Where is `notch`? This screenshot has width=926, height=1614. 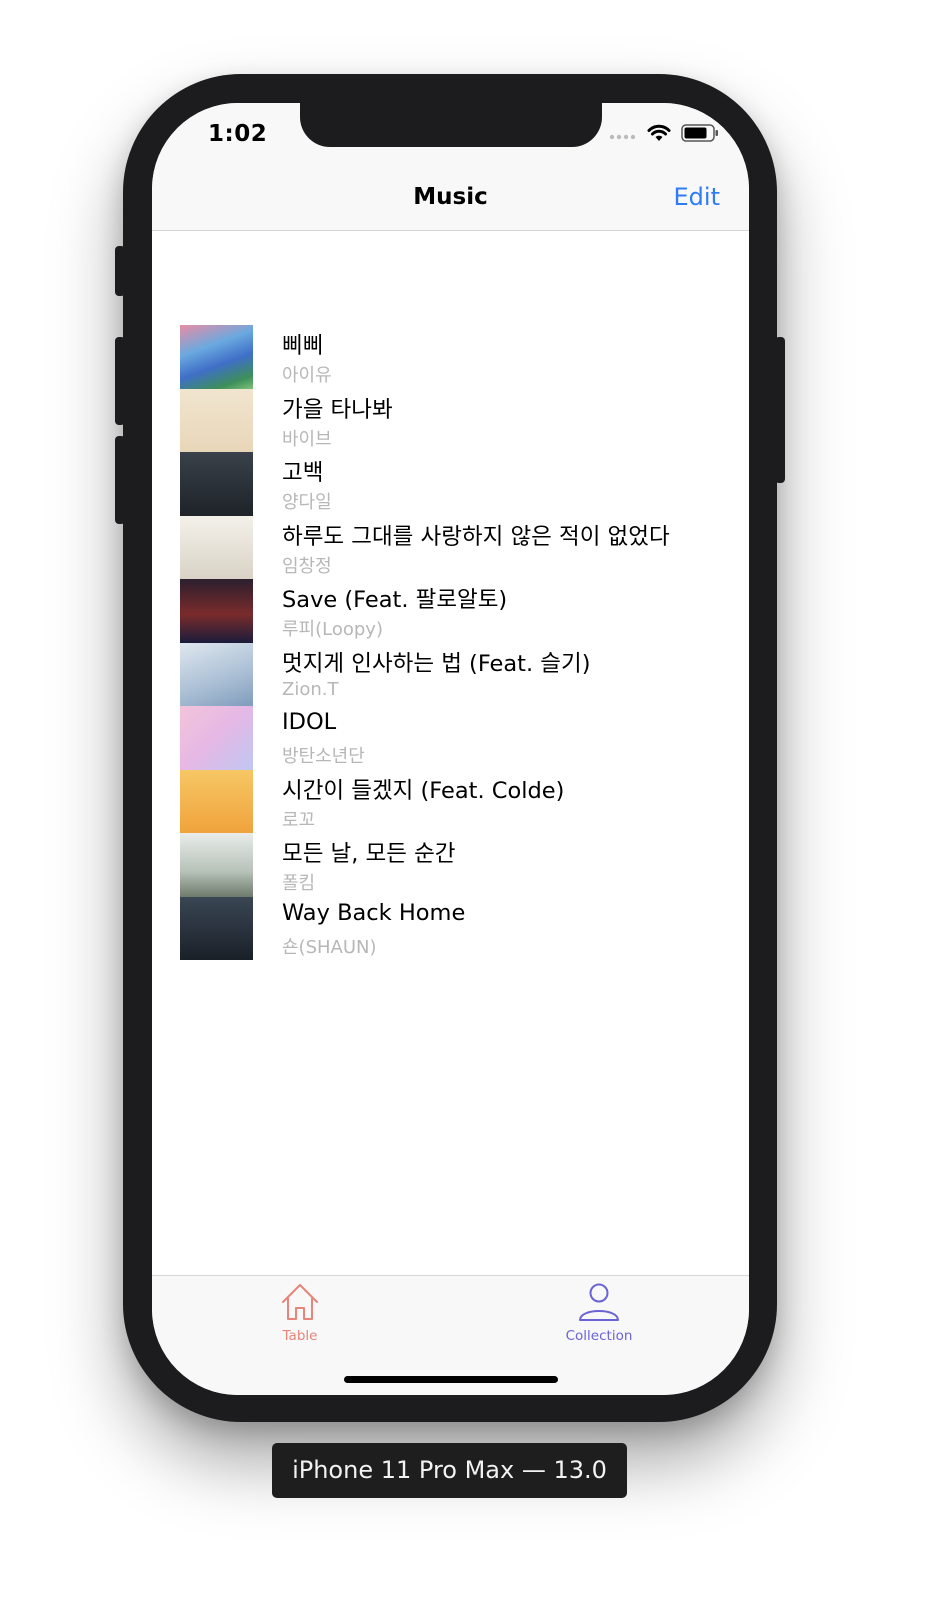
notch is located at coordinates (451, 125).